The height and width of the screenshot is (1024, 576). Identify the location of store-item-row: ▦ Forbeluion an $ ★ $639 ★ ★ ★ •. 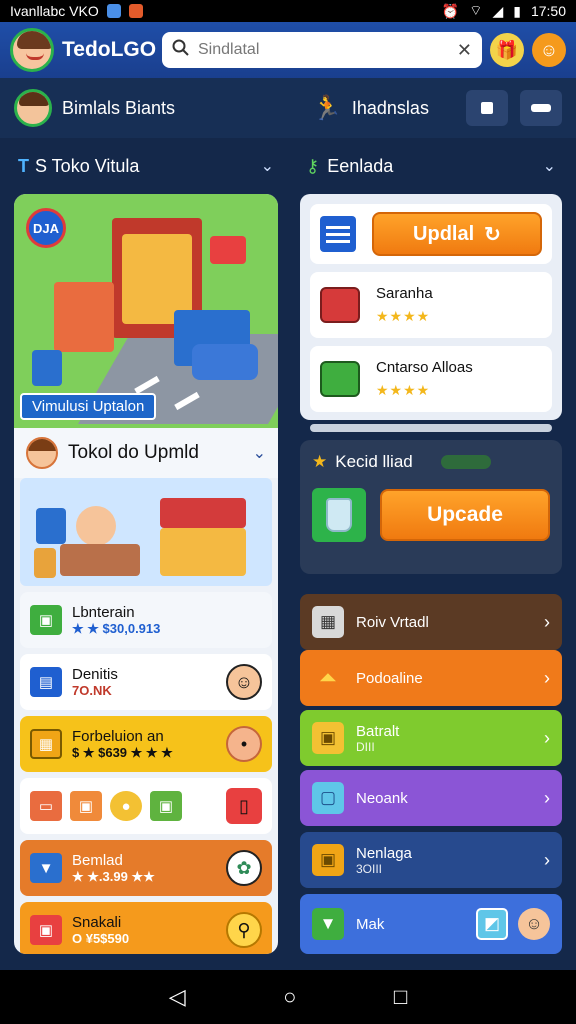
(146, 744).